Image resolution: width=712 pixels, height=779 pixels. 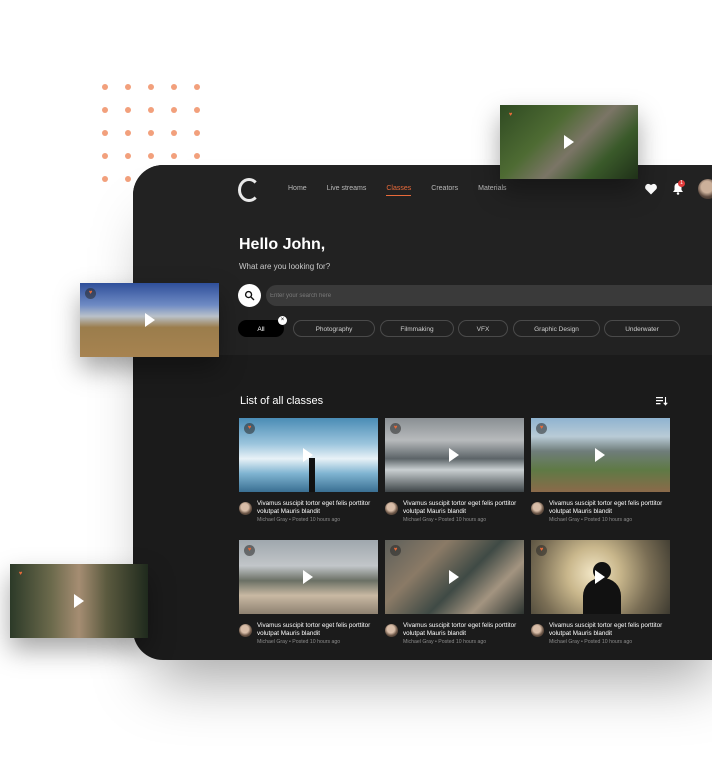 I want to click on floating-video-field, so click(x=149, y=320).